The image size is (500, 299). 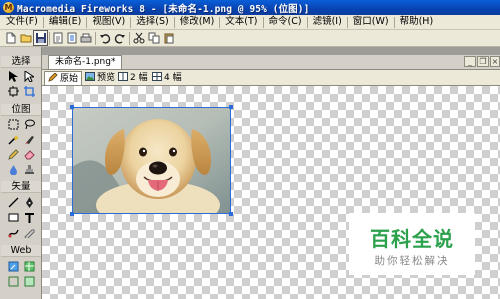 What do you see at coordinates (13, 139) in the screenshot?
I see `magic-wand-tool-icon` at bounding box center [13, 139].